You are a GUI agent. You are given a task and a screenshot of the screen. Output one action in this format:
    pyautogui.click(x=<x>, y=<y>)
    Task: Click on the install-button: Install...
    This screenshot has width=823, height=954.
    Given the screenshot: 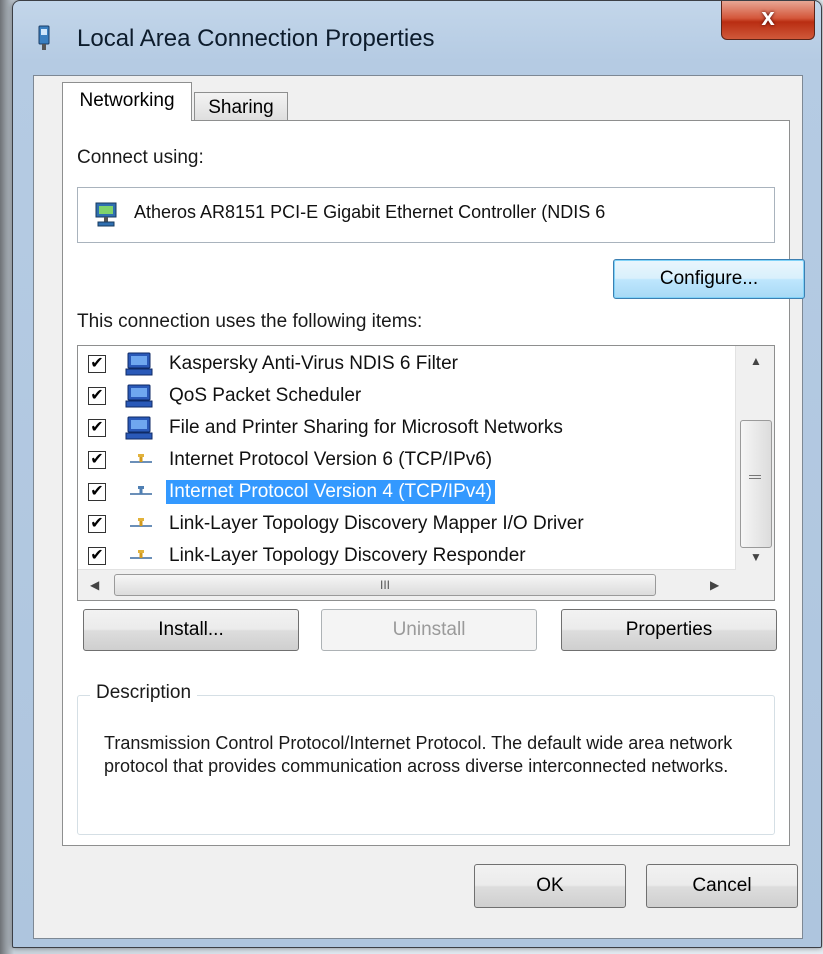 What is the action you would take?
    pyautogui.click(x=191, y=630)
    